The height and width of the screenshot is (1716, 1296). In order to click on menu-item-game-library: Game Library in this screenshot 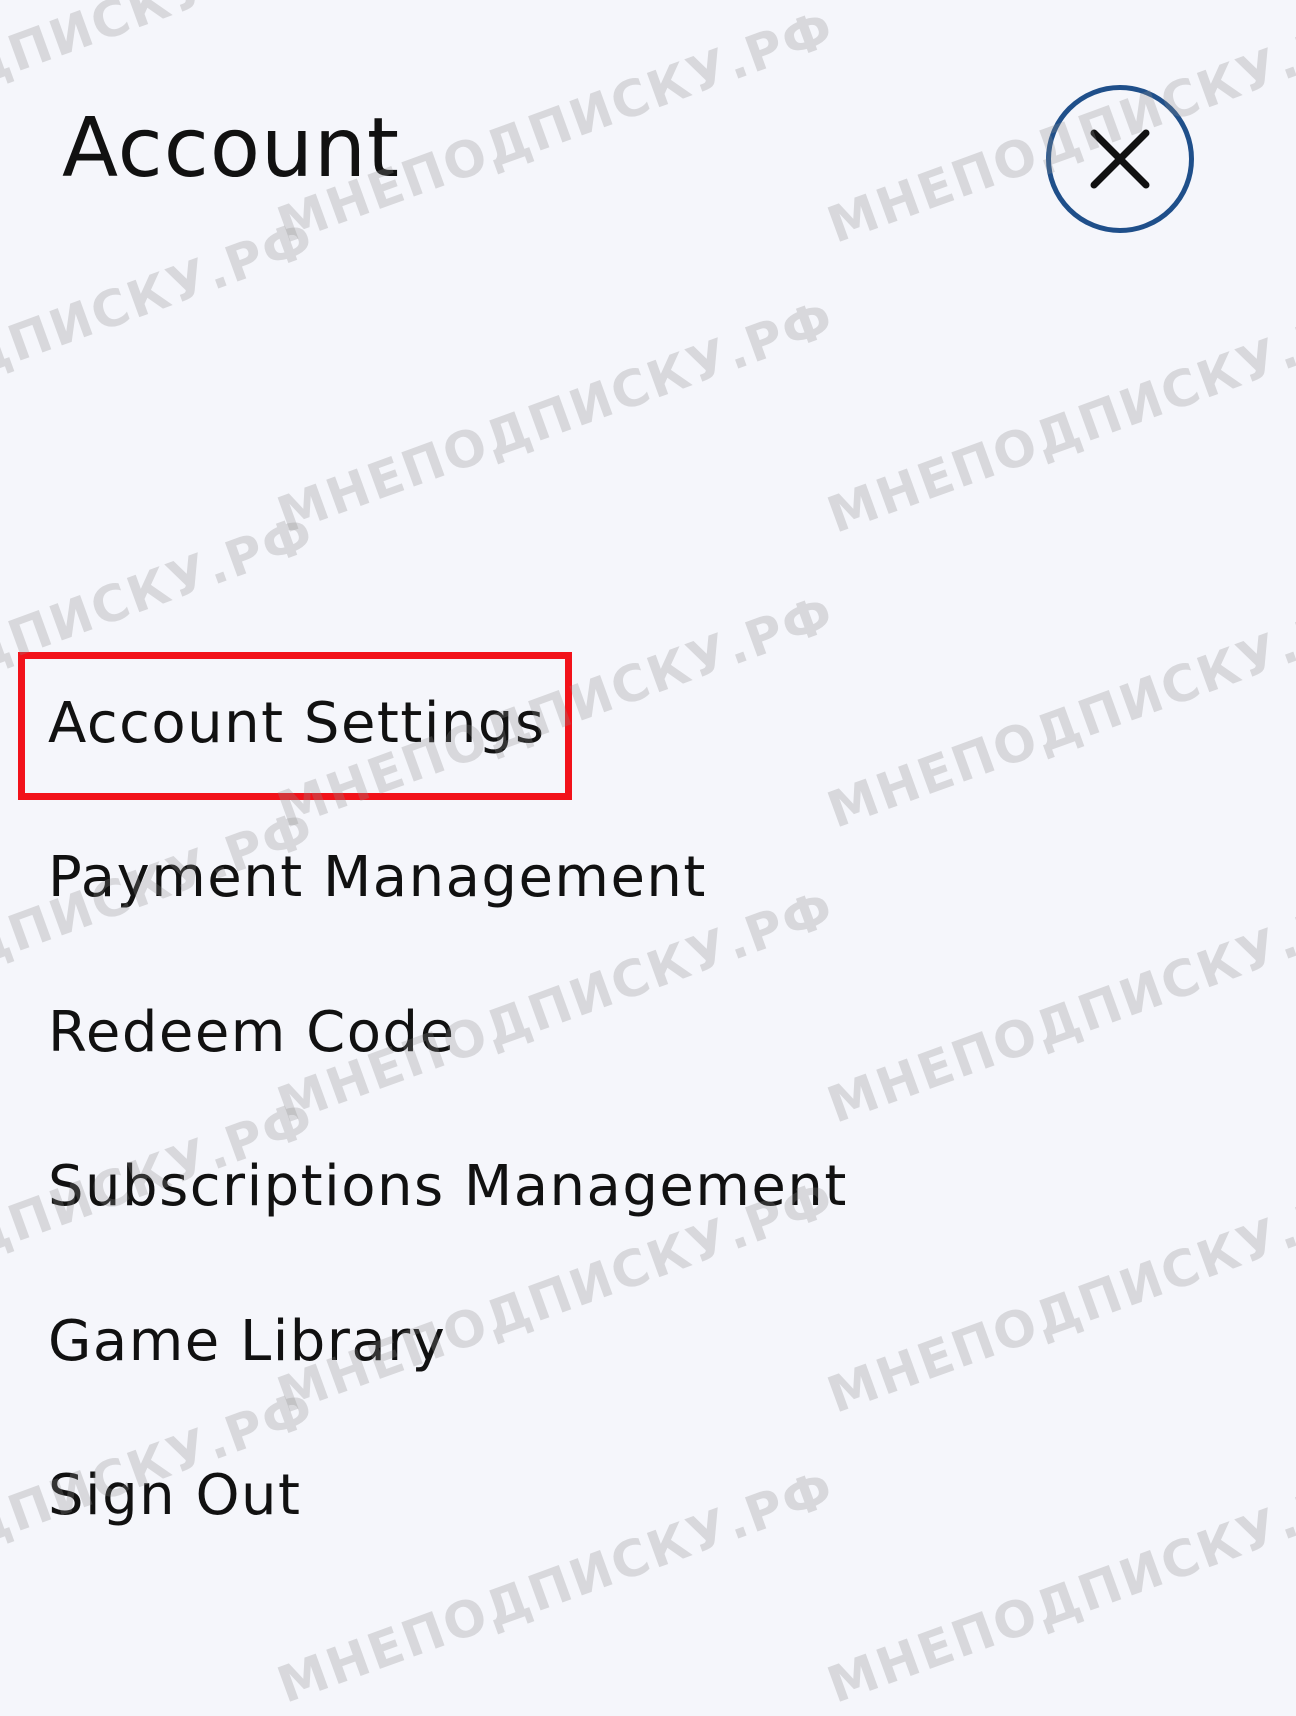, I will do `click(247, 1342)`.